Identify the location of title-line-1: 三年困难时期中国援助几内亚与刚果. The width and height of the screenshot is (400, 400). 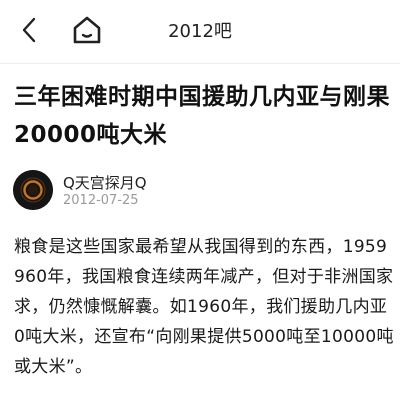
(202, 97).